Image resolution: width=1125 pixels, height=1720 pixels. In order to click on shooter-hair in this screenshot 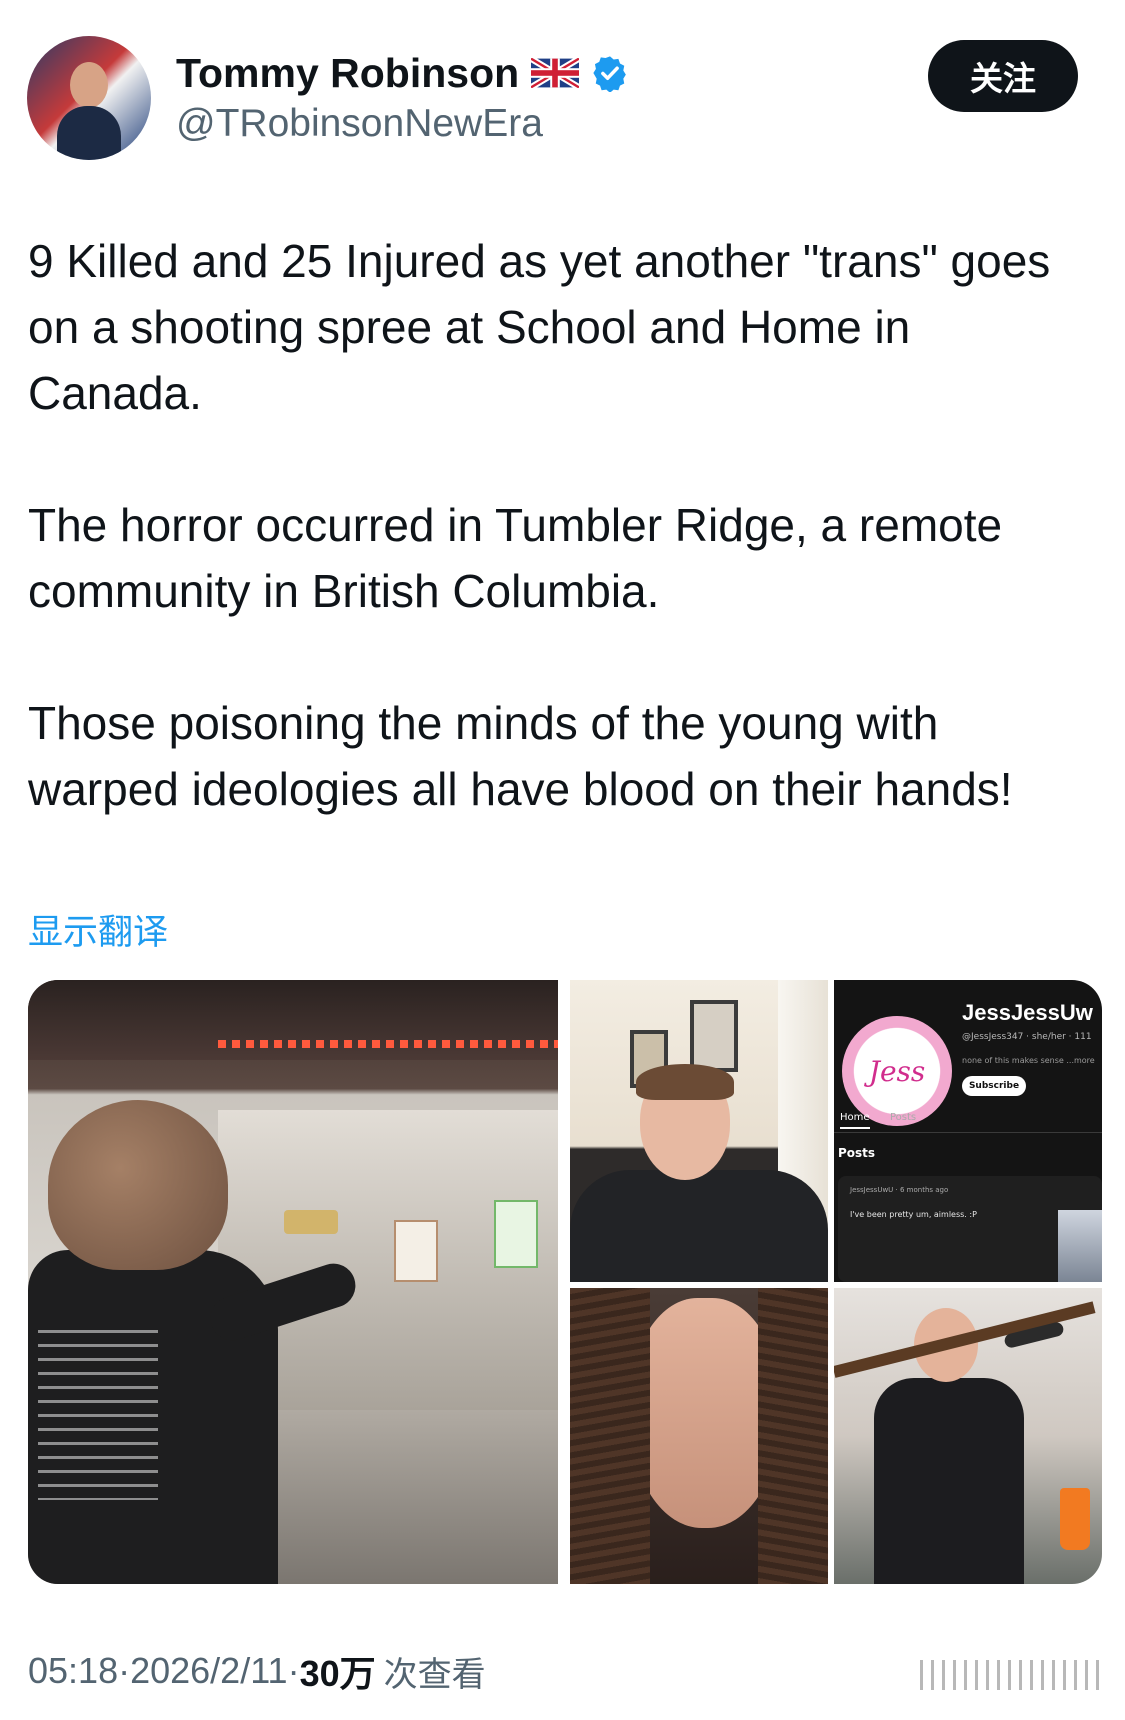, I will do `click(138, 1185)`.